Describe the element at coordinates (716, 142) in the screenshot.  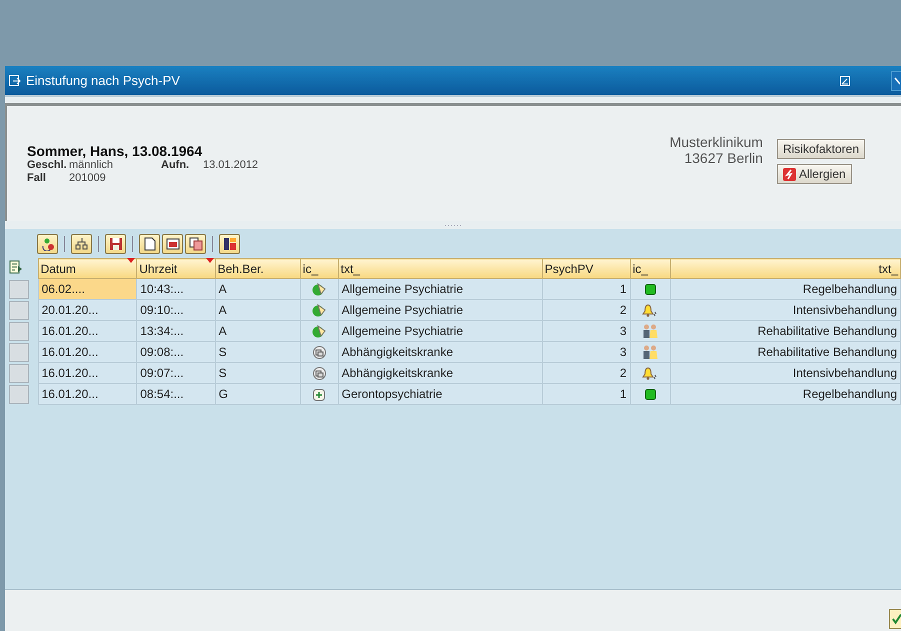
I see `clinic-name: Musterklinikum` at that location.